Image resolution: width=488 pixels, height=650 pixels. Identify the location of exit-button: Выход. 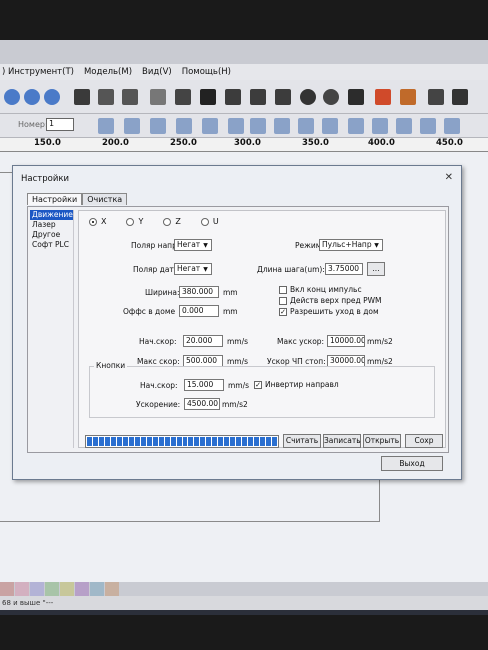
(412, 463).